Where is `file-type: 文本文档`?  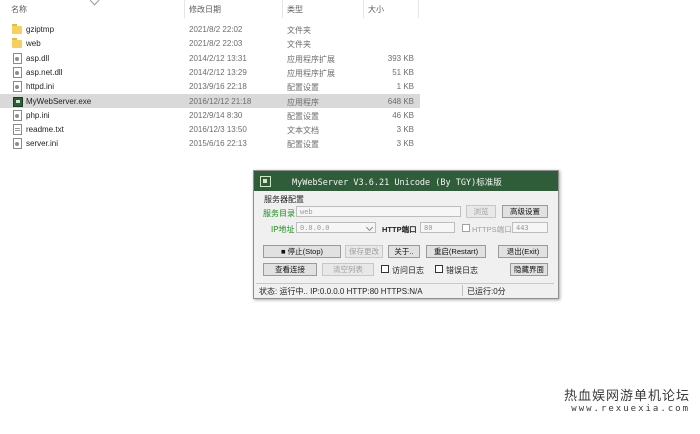
file-type: 文本文档 is located at coordinates (303, 131).